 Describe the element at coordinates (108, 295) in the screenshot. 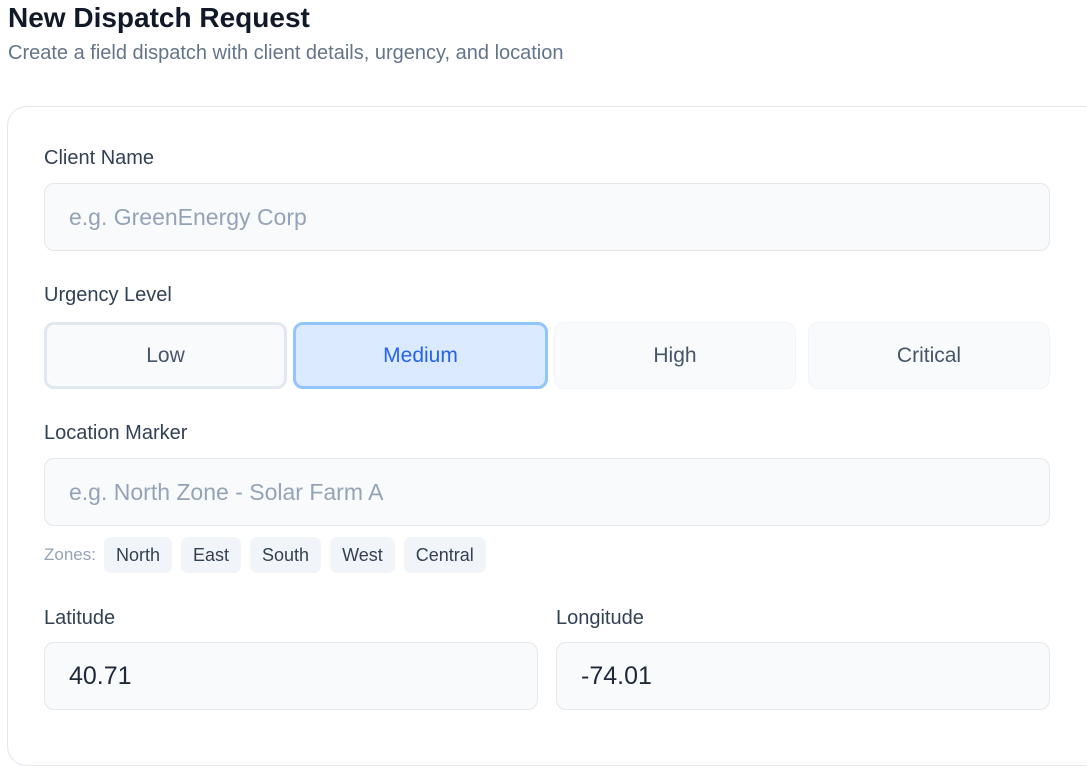

I see `urgency-level-label: Urgency Level` at that location.